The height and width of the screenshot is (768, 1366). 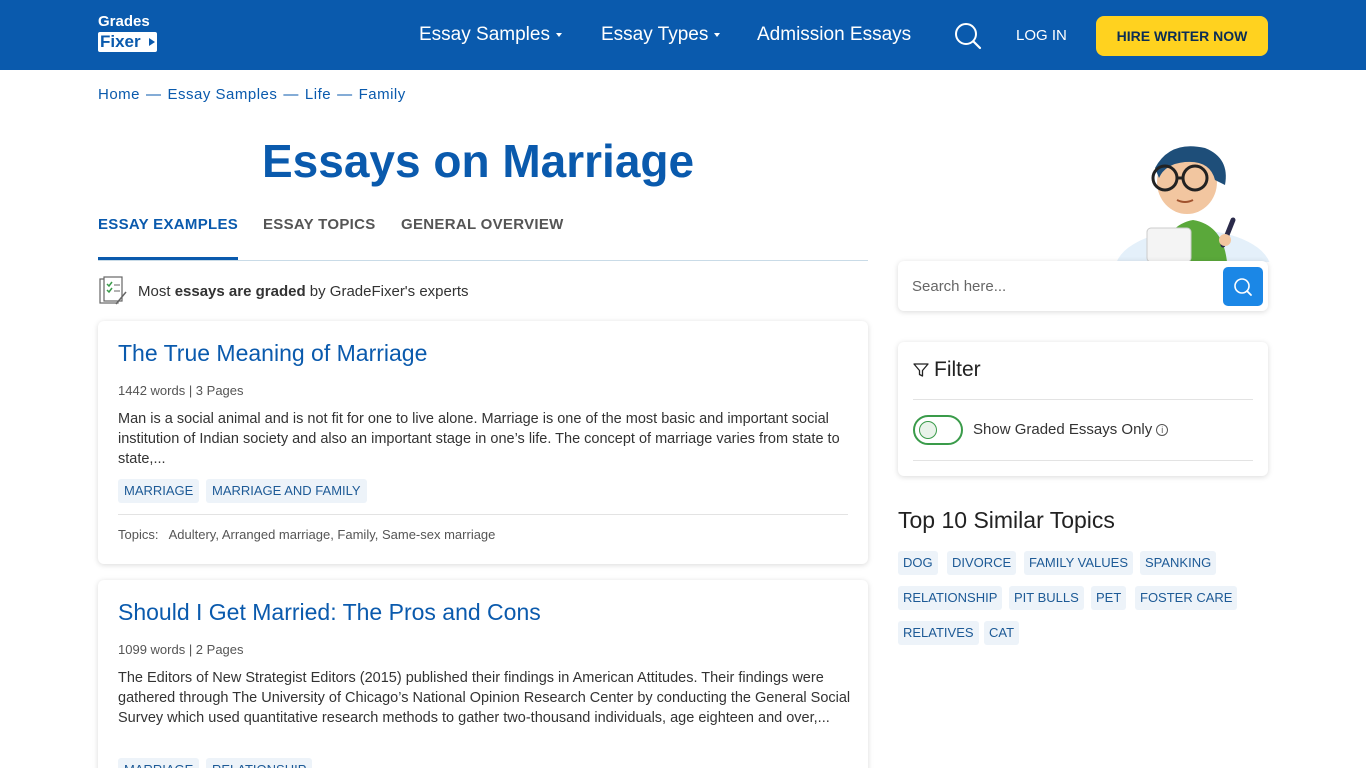 What do you see at coordinates (124, 21) in the screenshot?
I see `logo-text-top: Grades` at bounding box center [124, 21].